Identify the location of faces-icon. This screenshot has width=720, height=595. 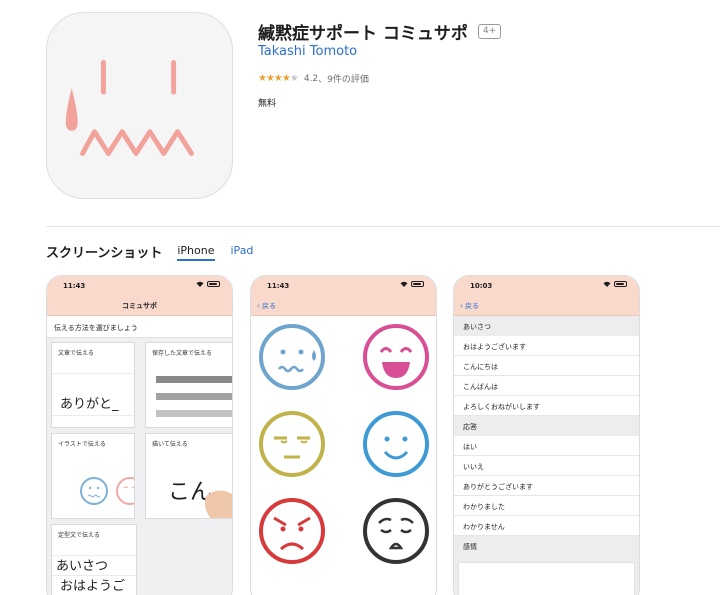
(107, 491).